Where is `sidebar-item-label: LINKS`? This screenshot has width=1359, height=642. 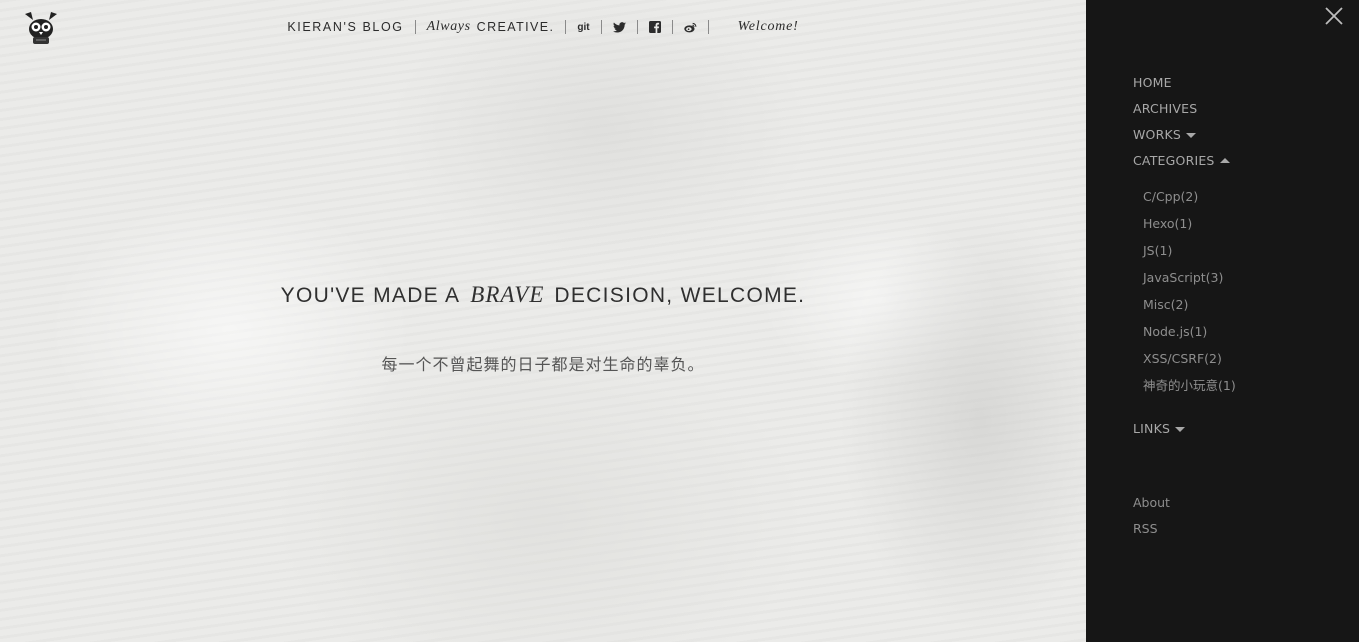 sidebar-item-label: LINKS is located at coordinates (1151, 429).